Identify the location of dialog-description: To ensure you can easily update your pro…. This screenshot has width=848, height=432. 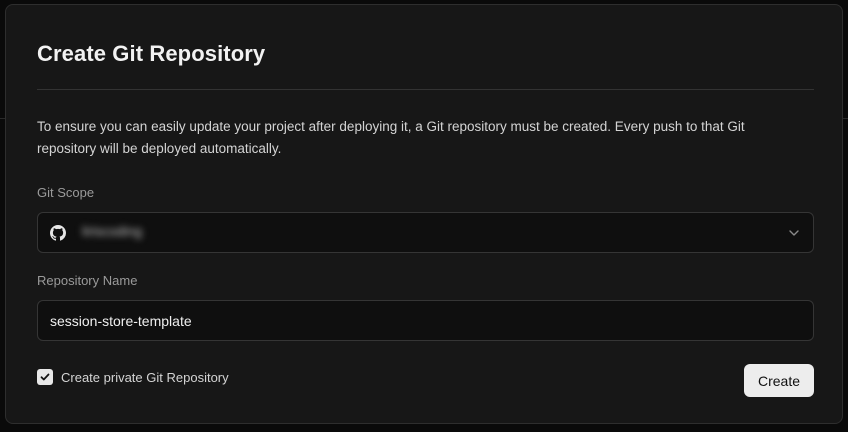
(391, 137).